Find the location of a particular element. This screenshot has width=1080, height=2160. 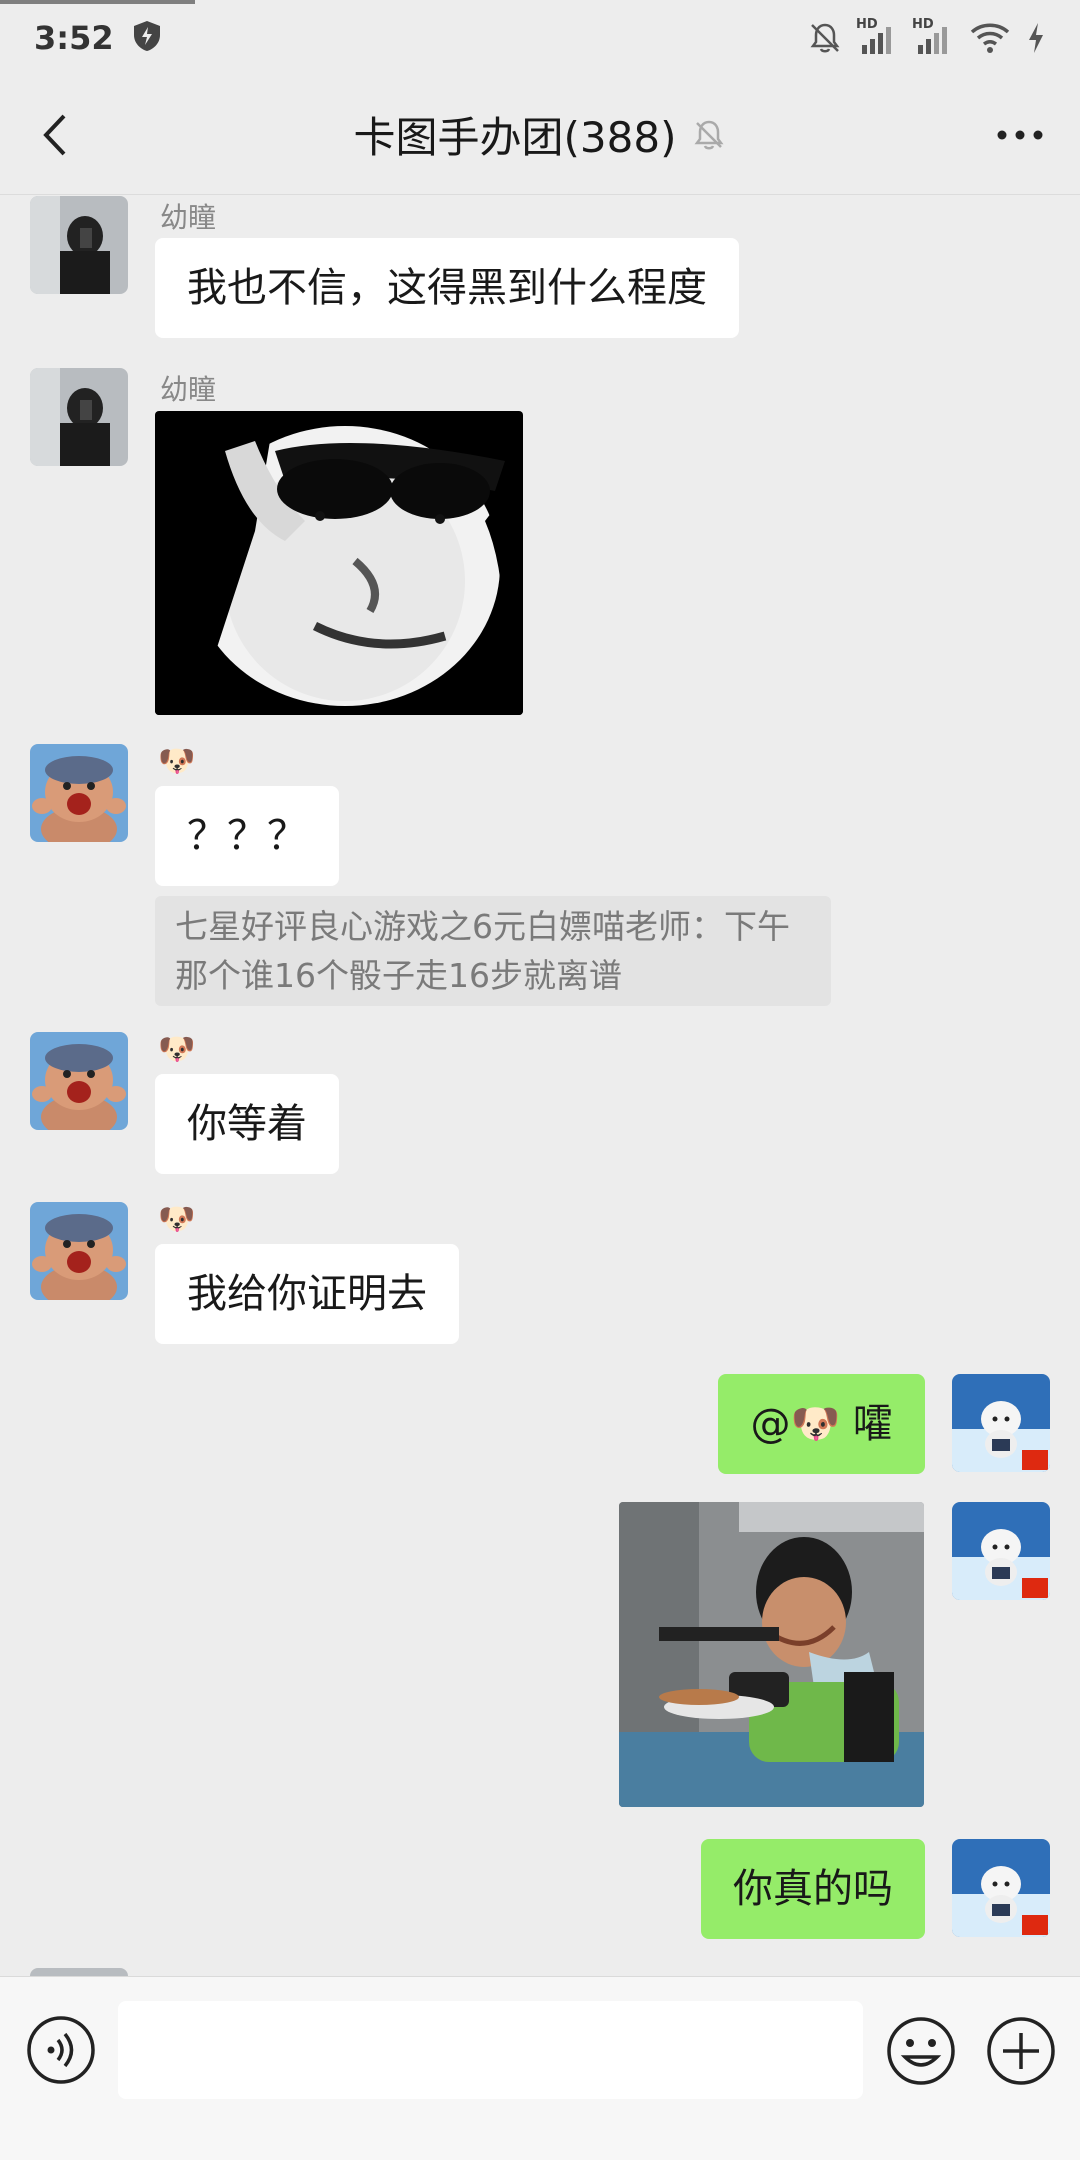

more-dots-icon is located at coordinates (1020, 135).